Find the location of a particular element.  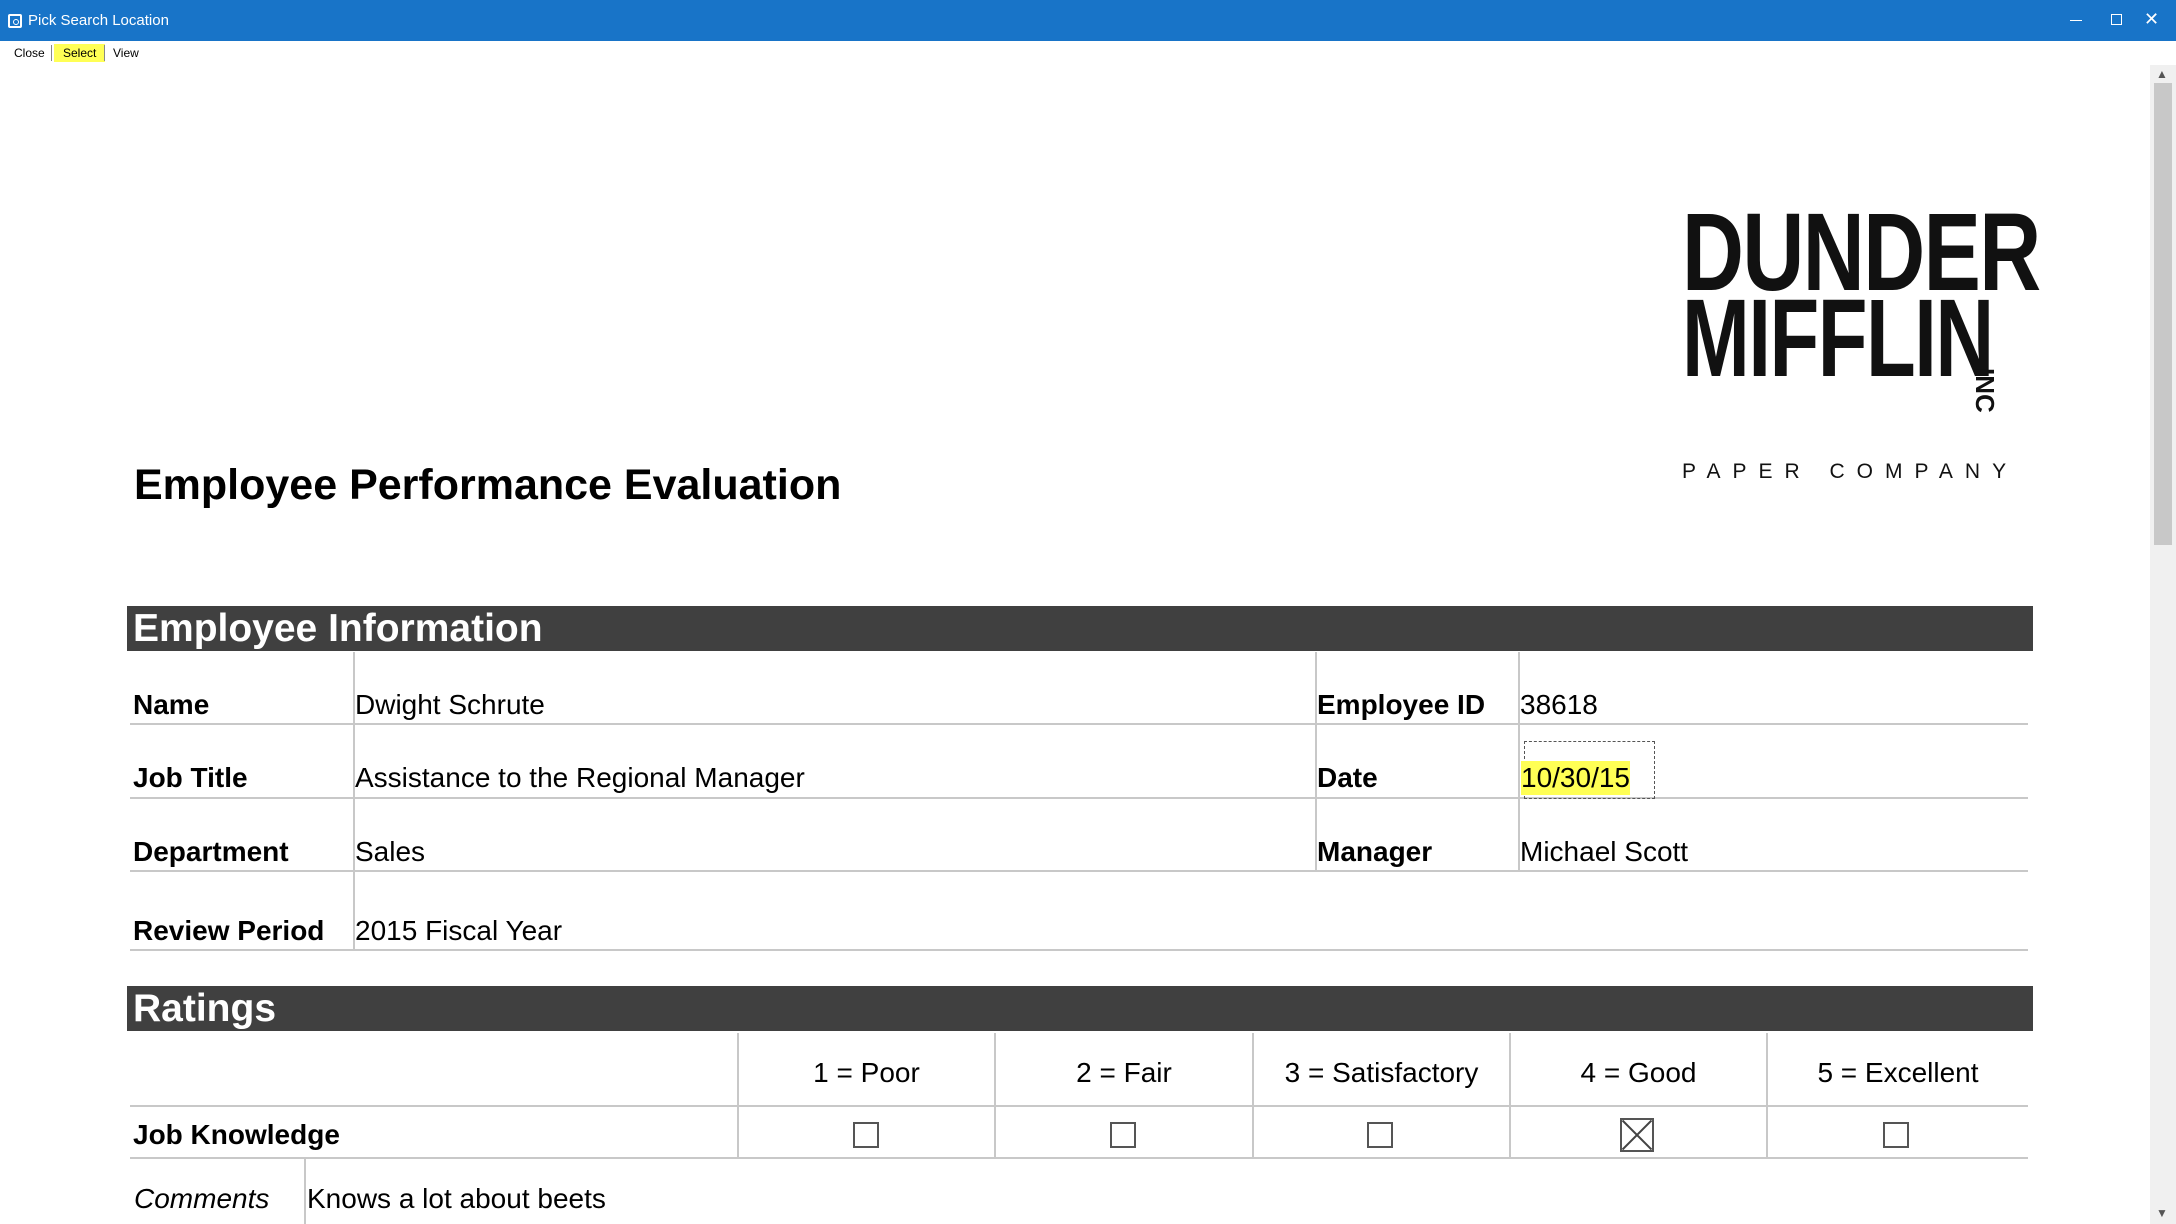

scroll-down-icon: ▼ is located at coordinates (2162, 1213).